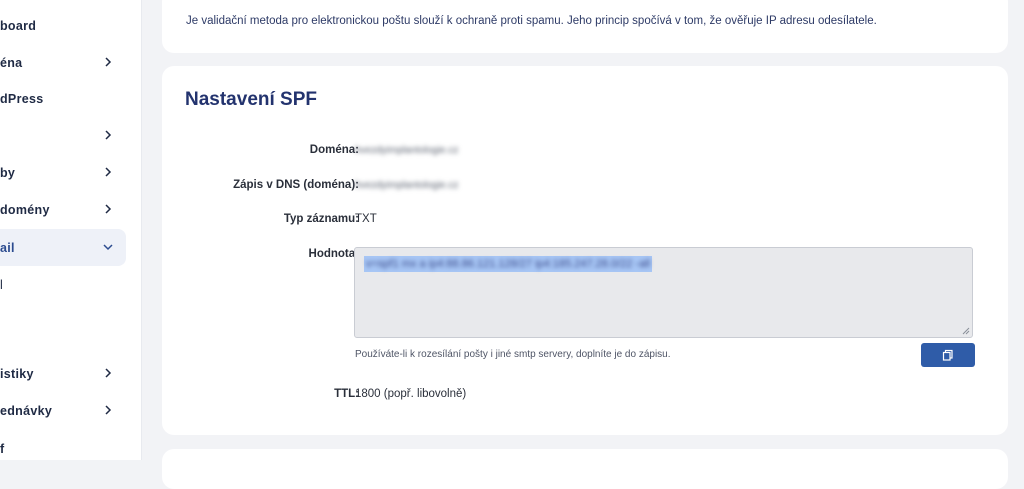  What do you see at coordinates (334, 150) in the screenshot?
I see `domain-label: Doména:` at bounding box center [334, 150].